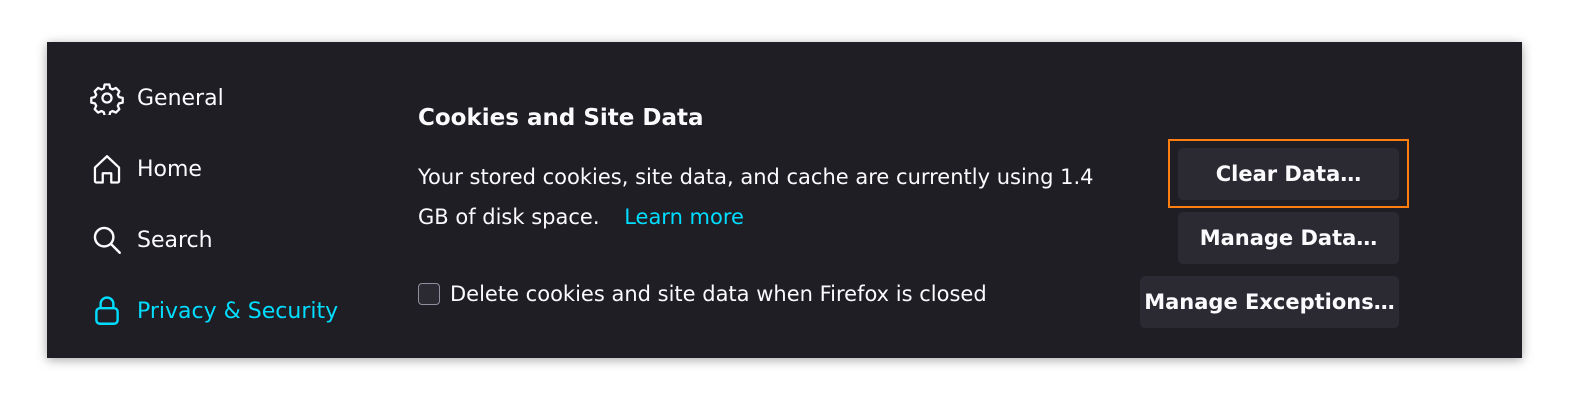  I want to click on sidebar-item-label: Home, so click(169, 169).